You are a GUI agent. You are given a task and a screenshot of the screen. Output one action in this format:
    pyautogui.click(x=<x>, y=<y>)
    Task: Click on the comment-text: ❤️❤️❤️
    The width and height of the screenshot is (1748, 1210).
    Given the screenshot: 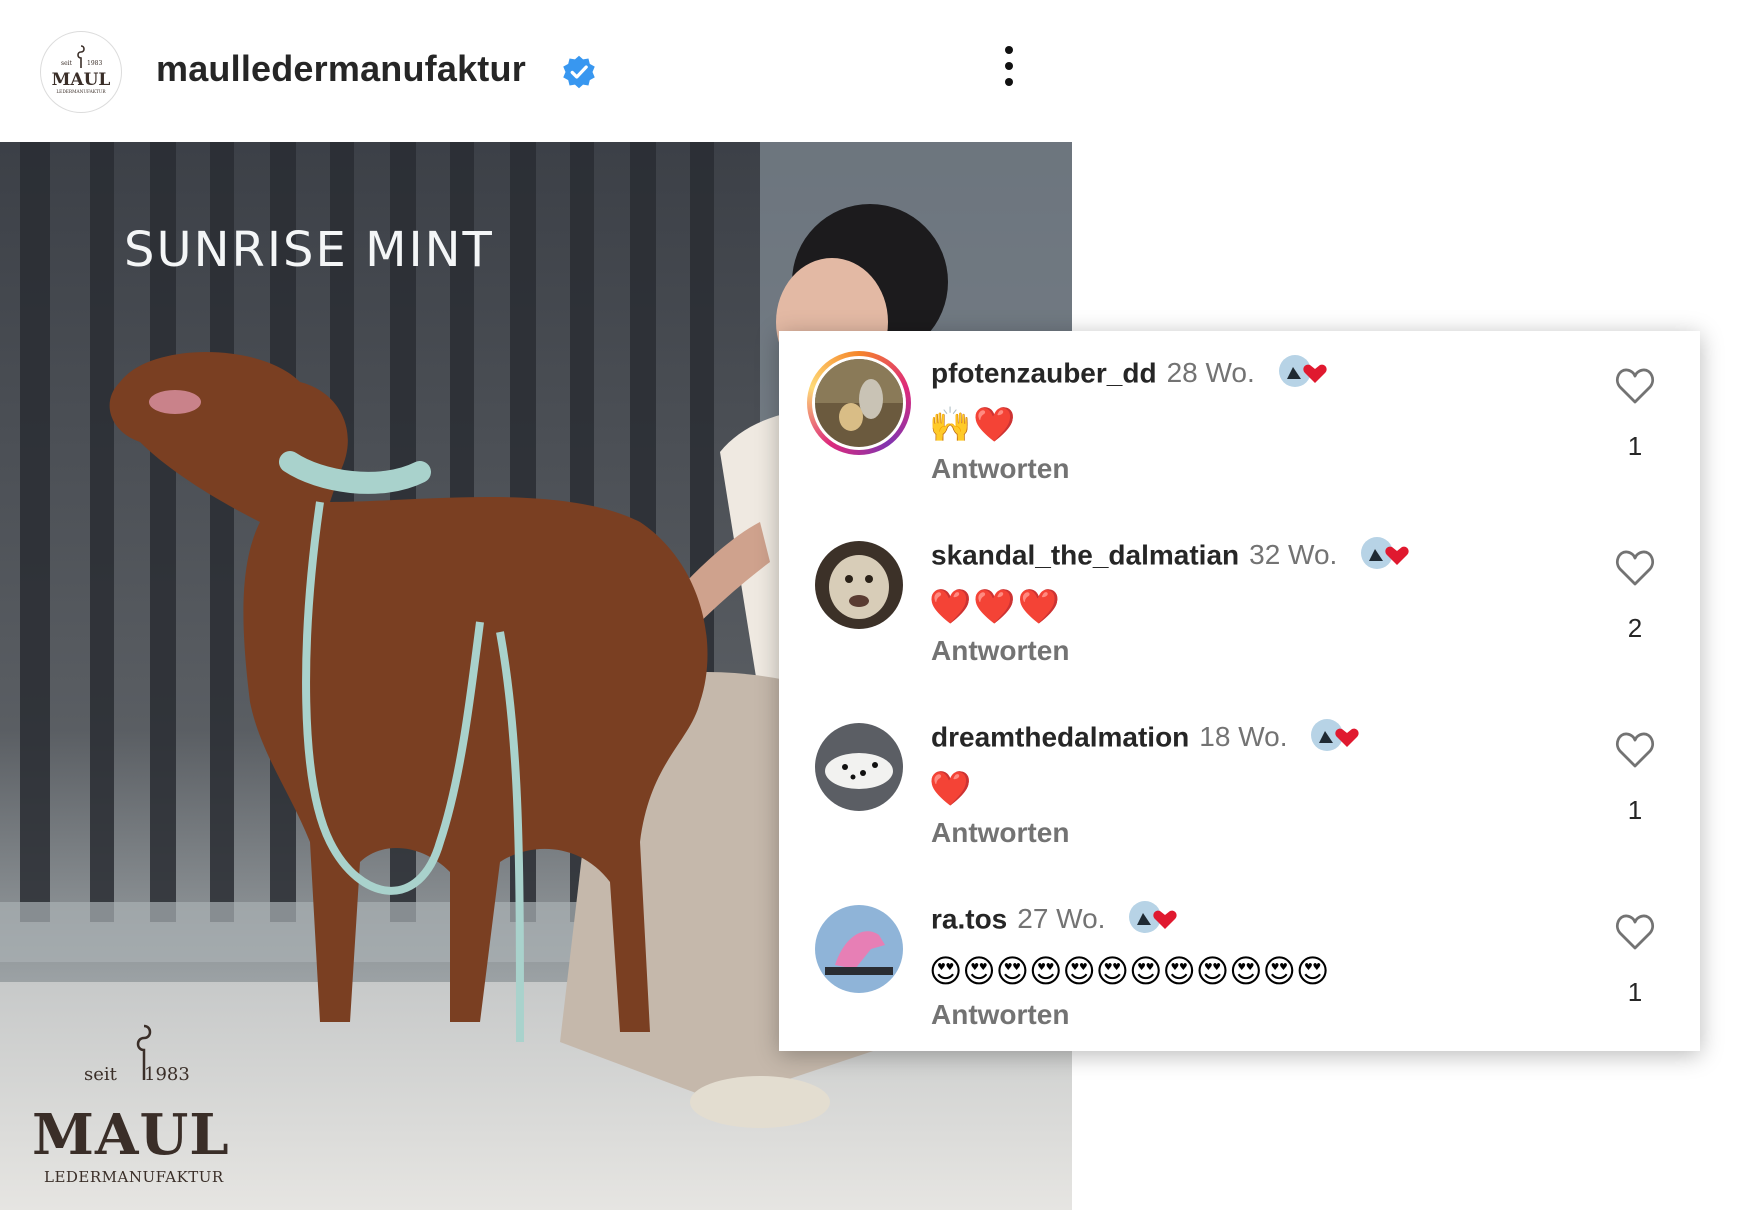 What is the action you would take?
    pyautogui.click(x=996, y=607)
    